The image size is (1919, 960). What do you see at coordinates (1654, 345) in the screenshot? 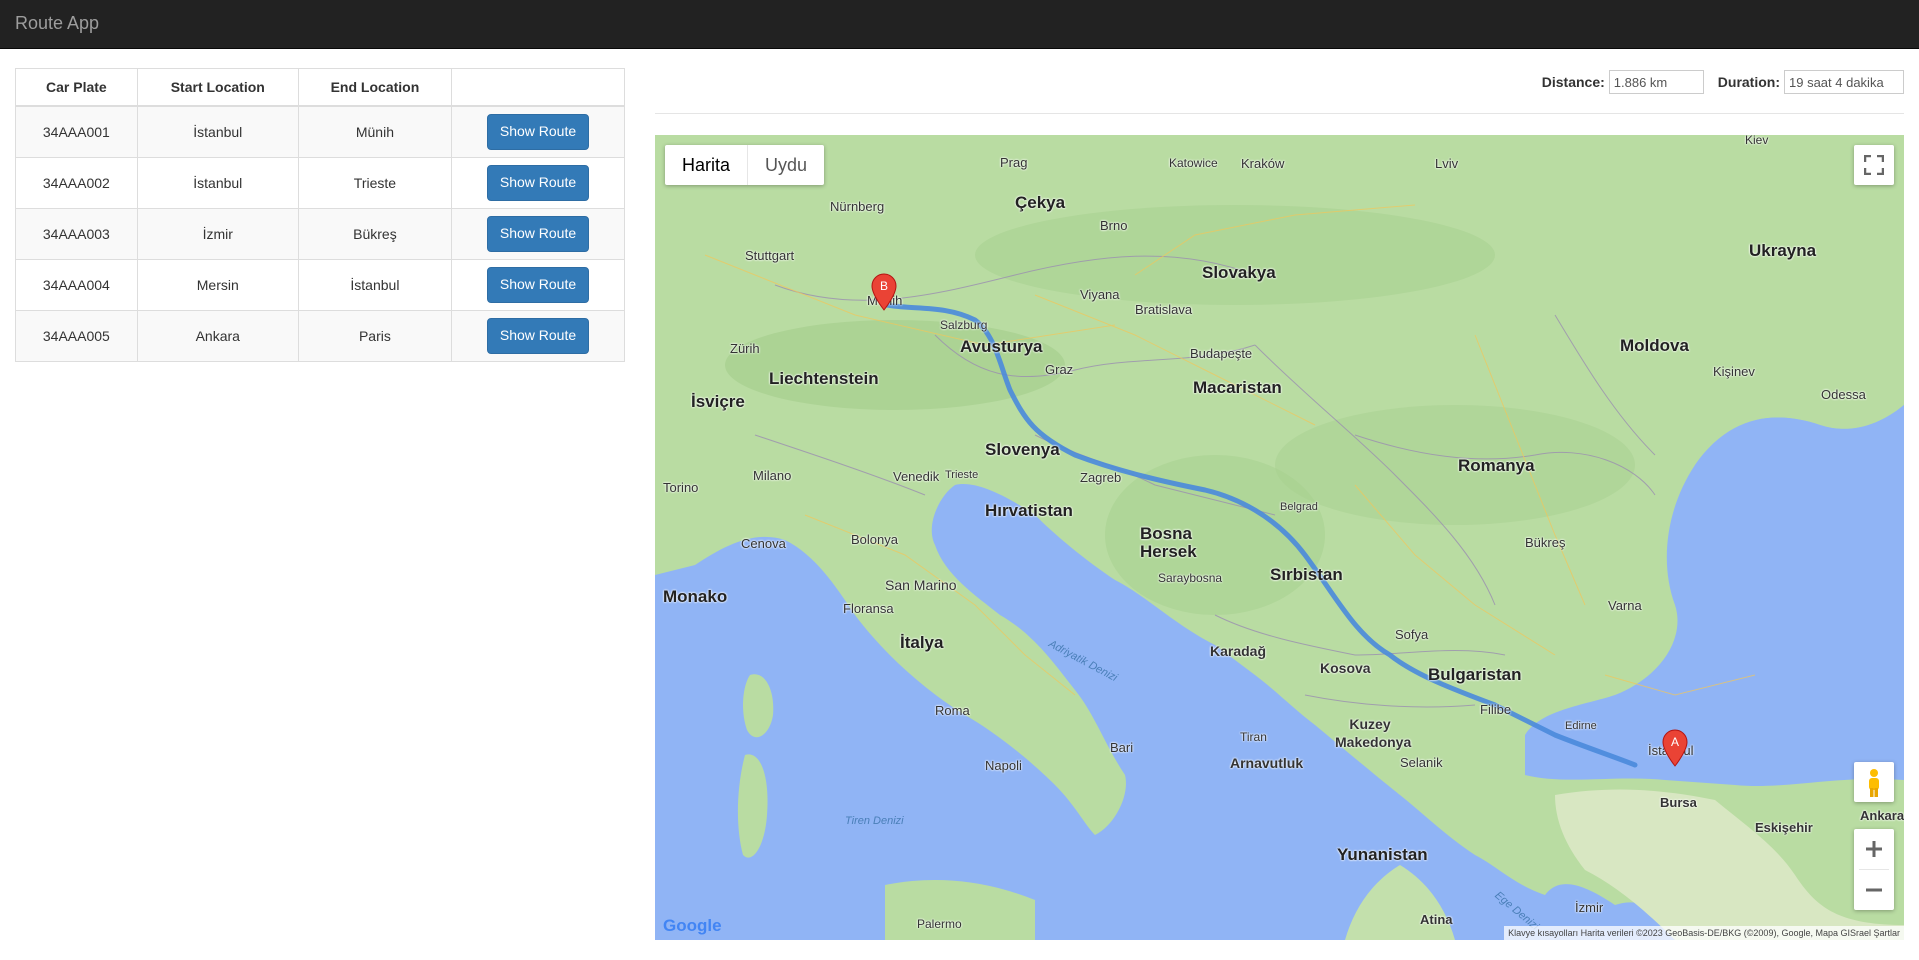
I see `map-label: Moldova` at bounding box center [1654, 345].